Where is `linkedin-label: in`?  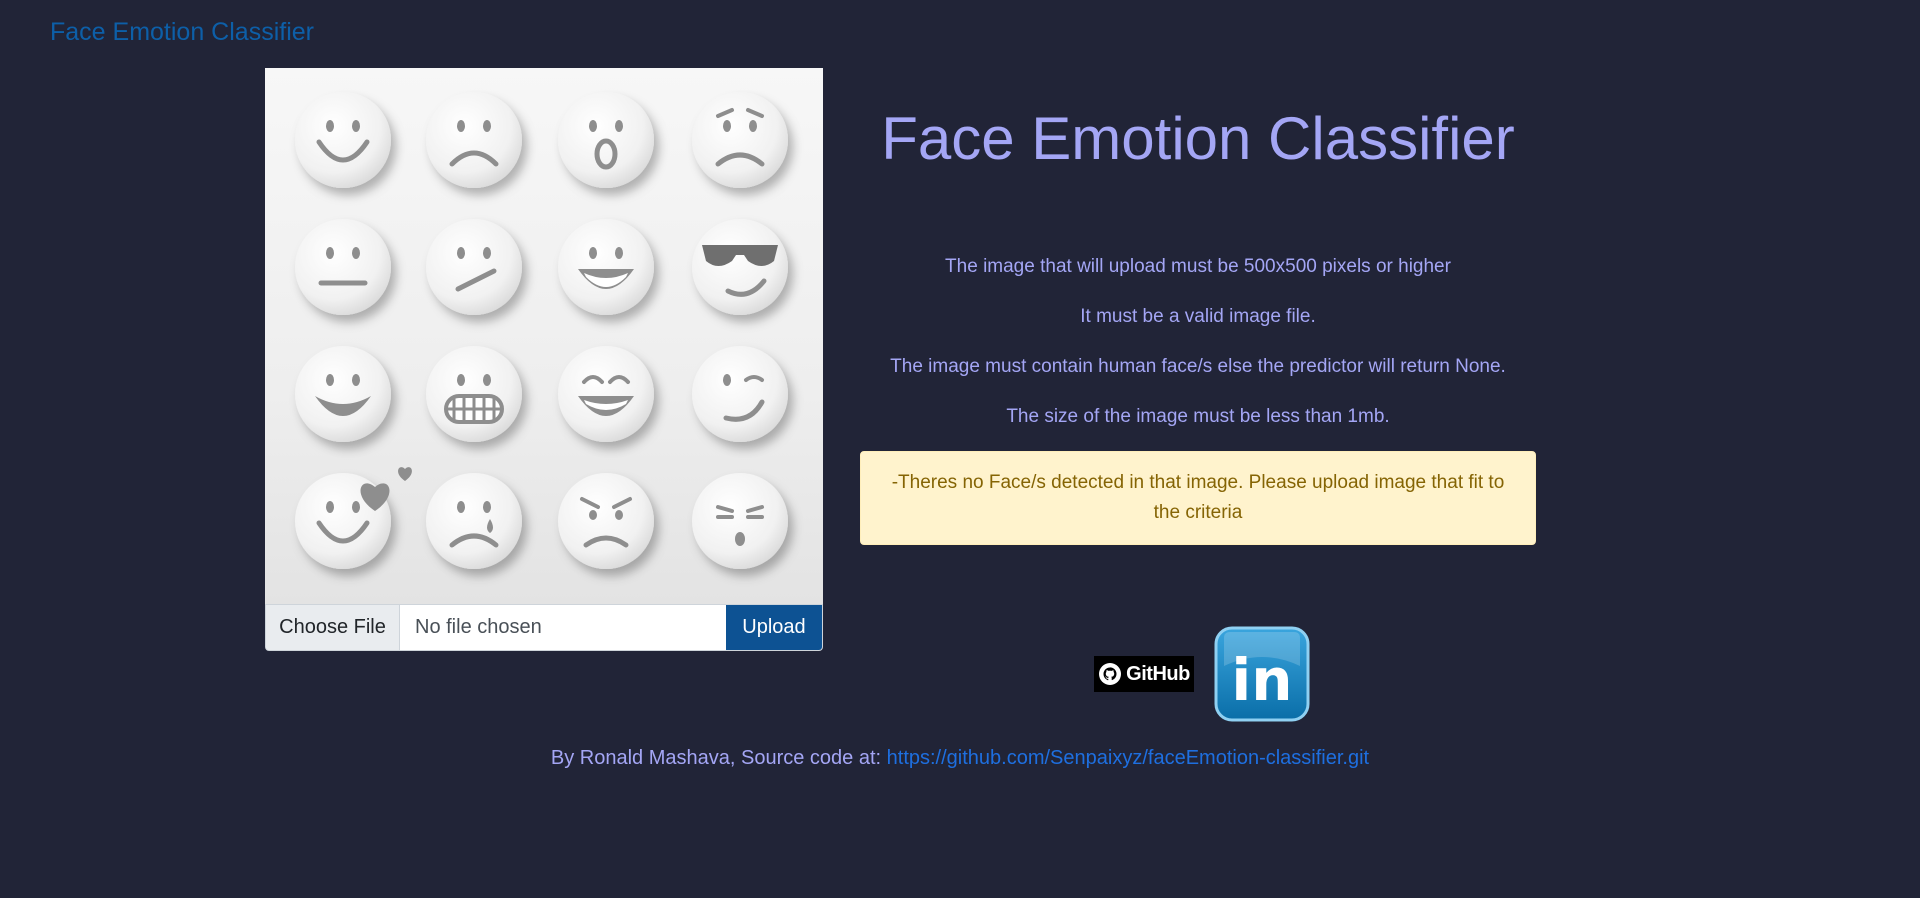 linkedin-label: in is located at coordinates (1261, 680).